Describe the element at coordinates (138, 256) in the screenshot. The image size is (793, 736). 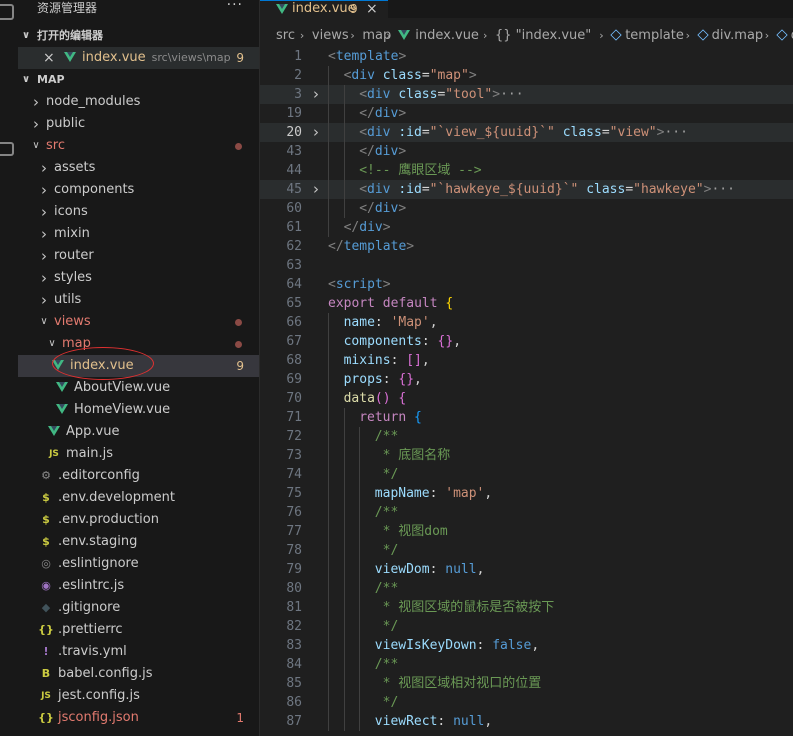
I see `tree-folder: › router` at that location.